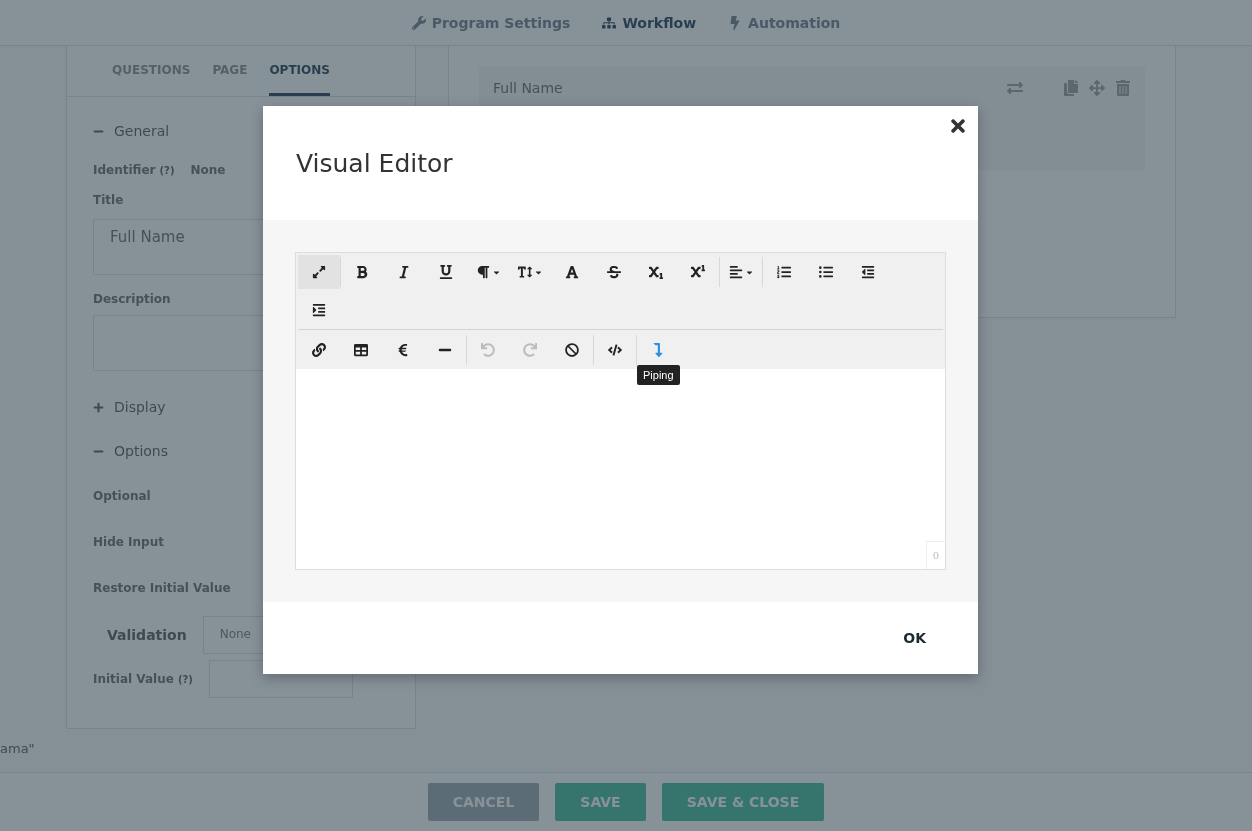  Describe the element at coordinates (784, 22) in the screenshot. I see `nav-tab: Automation` at that location.